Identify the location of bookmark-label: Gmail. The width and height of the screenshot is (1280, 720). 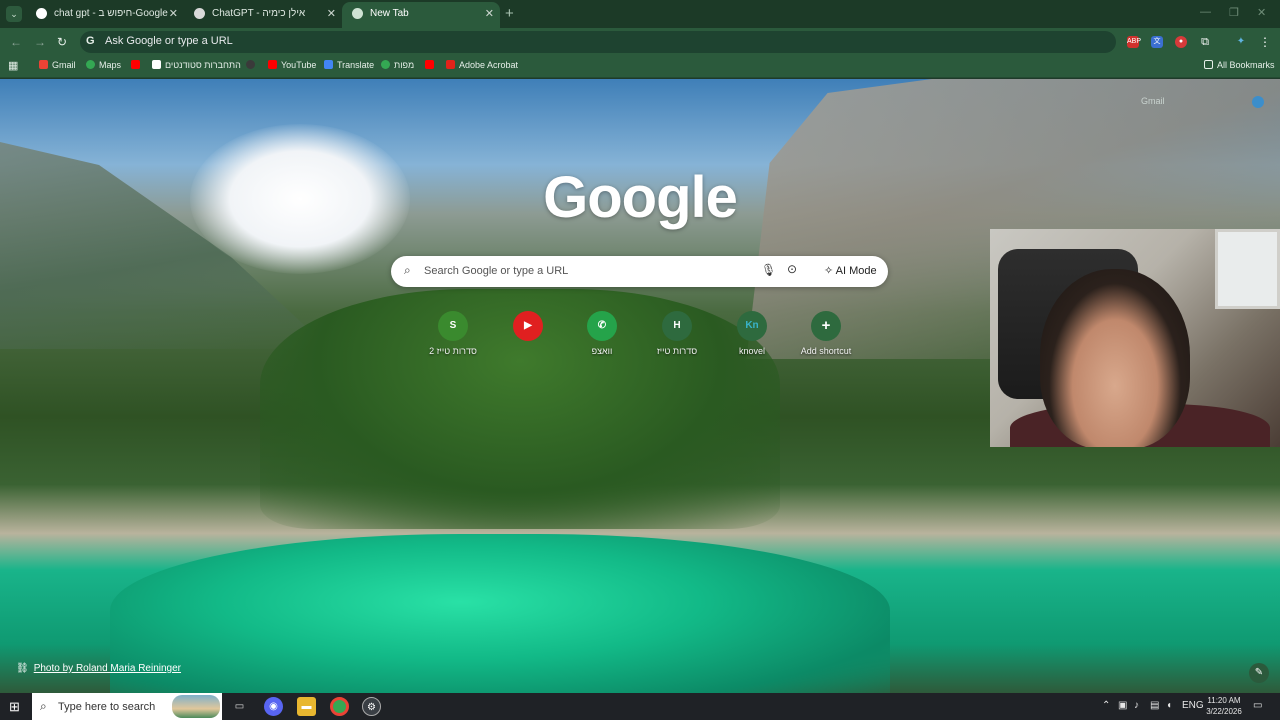
(64, 65).